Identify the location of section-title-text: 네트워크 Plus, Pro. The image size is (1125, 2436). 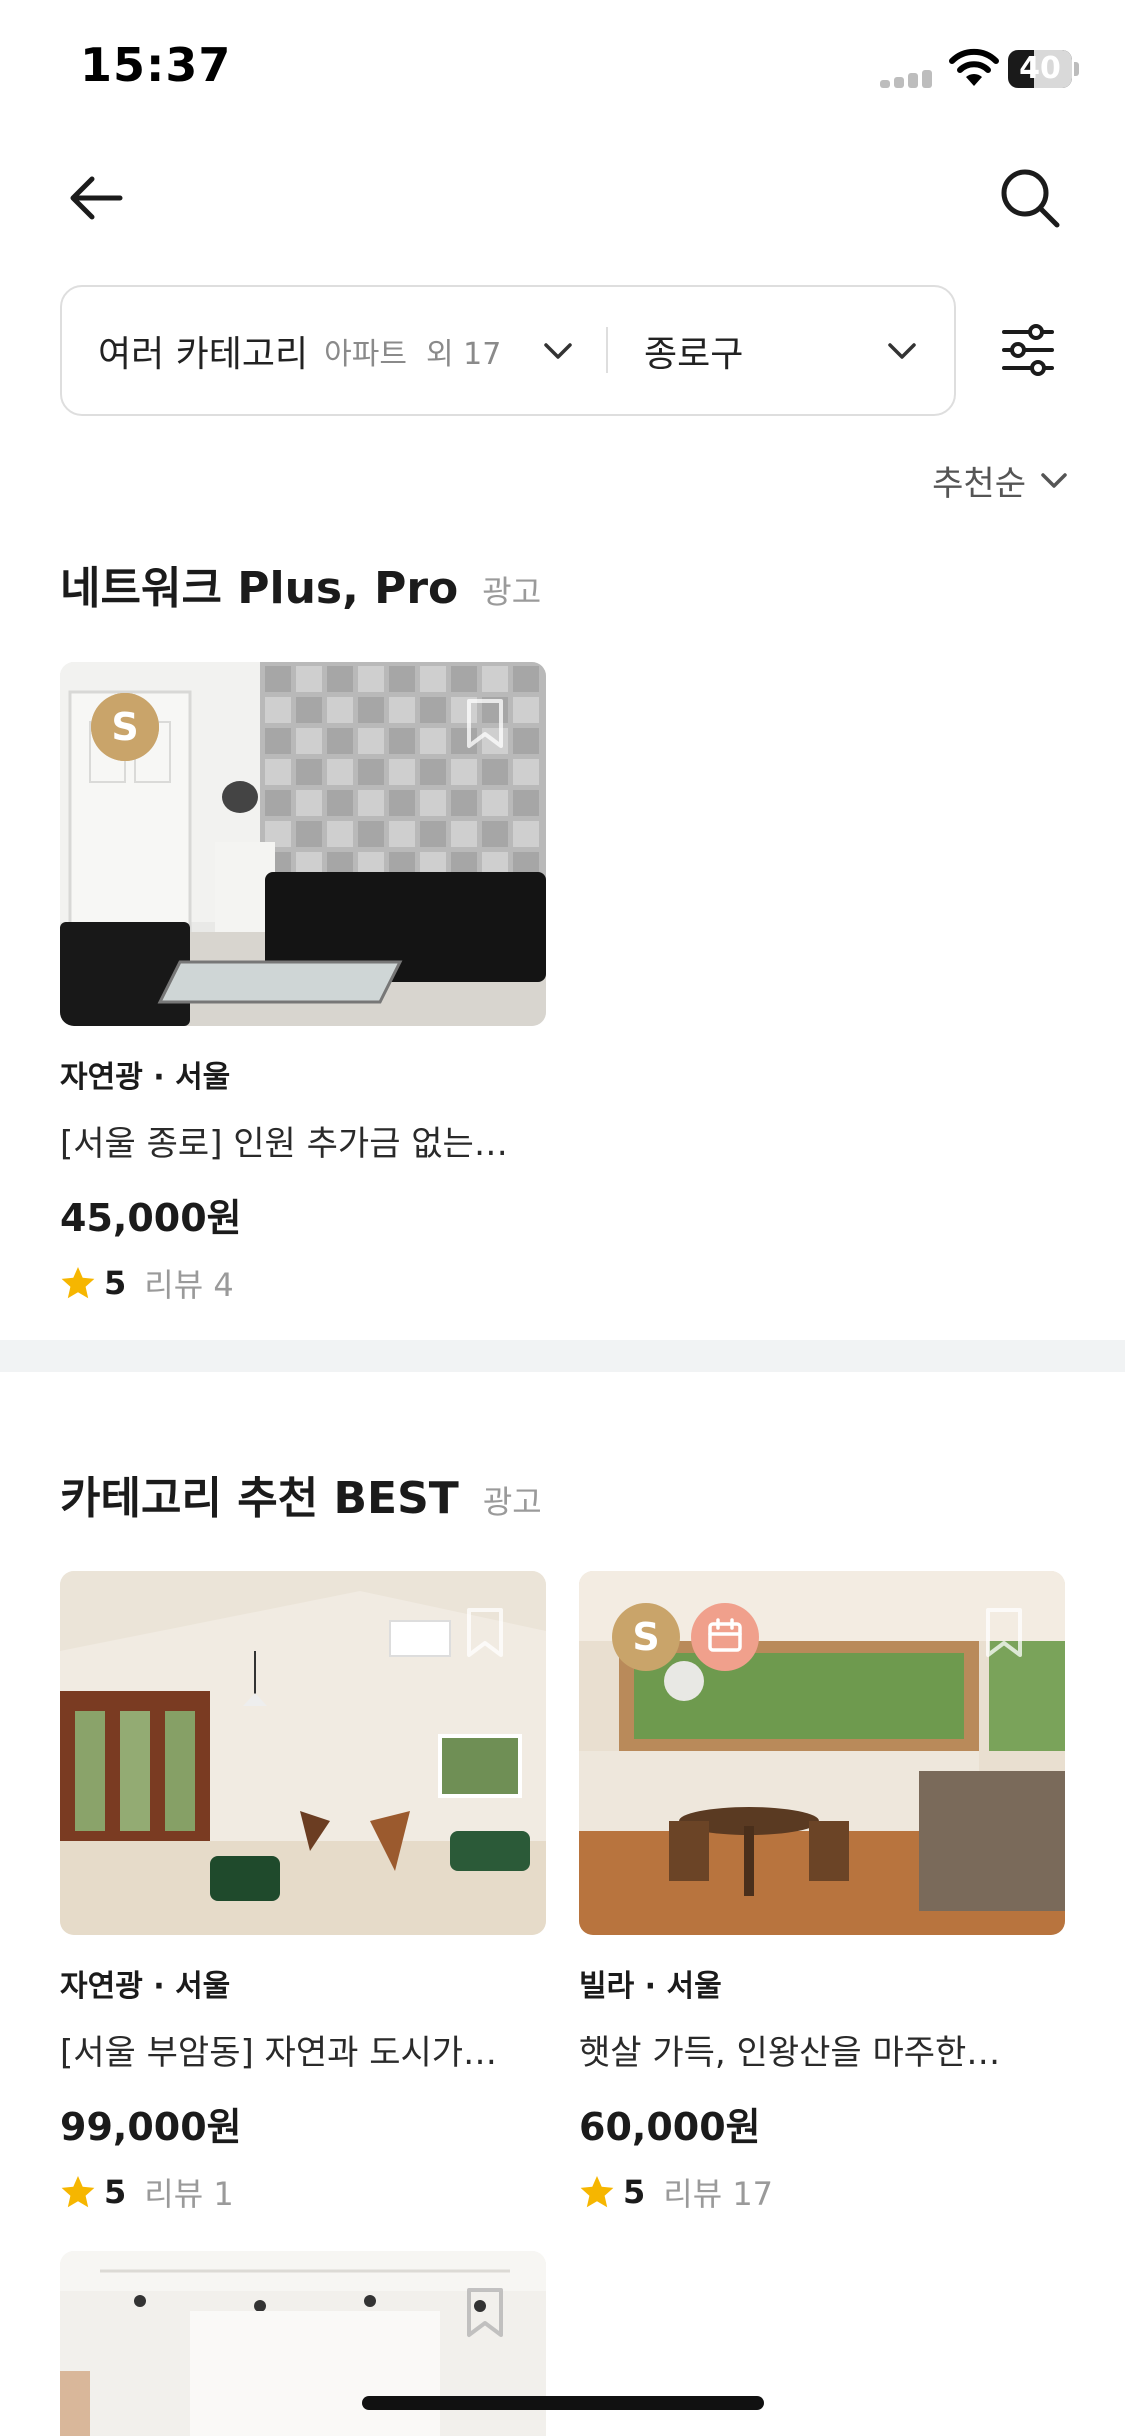
(259, 588).